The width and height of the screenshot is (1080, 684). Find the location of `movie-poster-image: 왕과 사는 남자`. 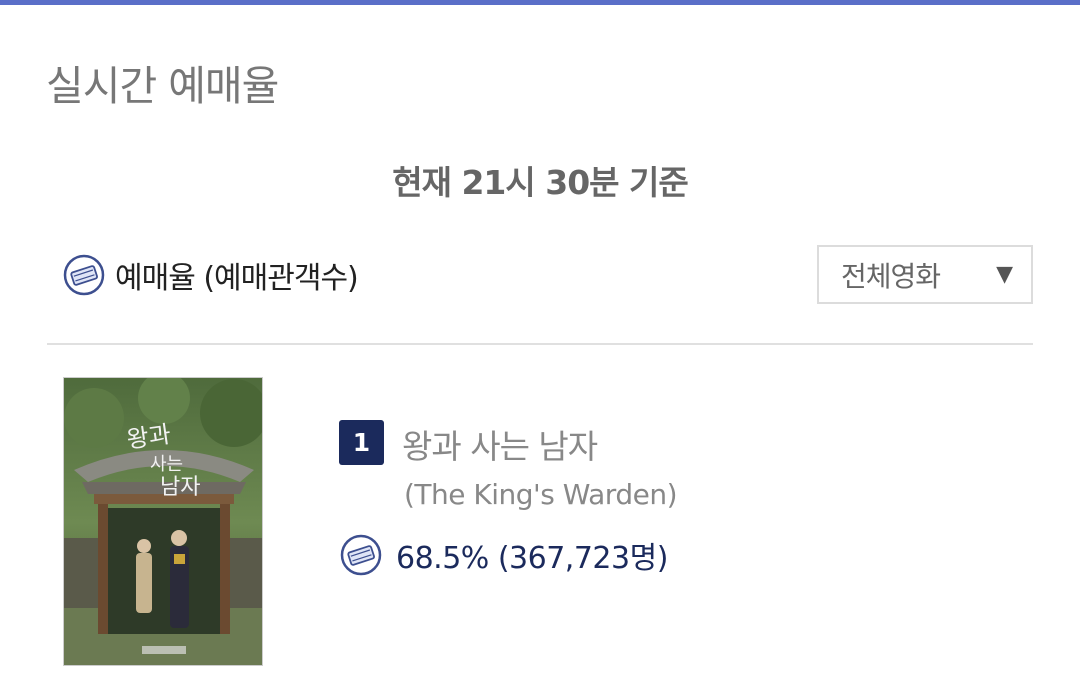

movie-poster-image: 왕과 사는 남자 is located at coordinates (163, 521).